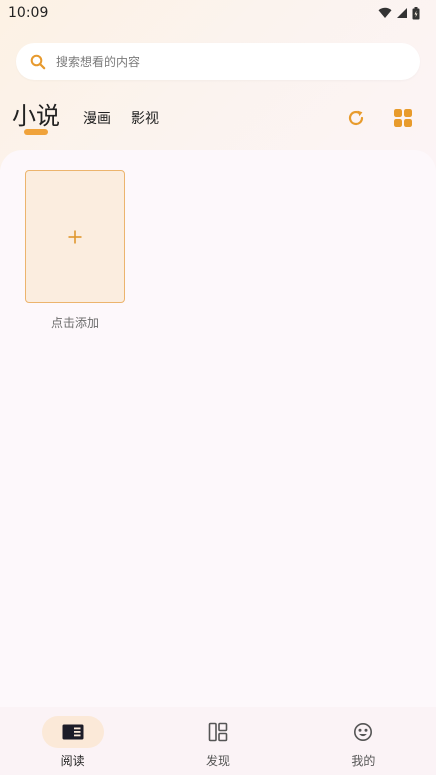  I want to click on grid-icon, so click(403, 118).